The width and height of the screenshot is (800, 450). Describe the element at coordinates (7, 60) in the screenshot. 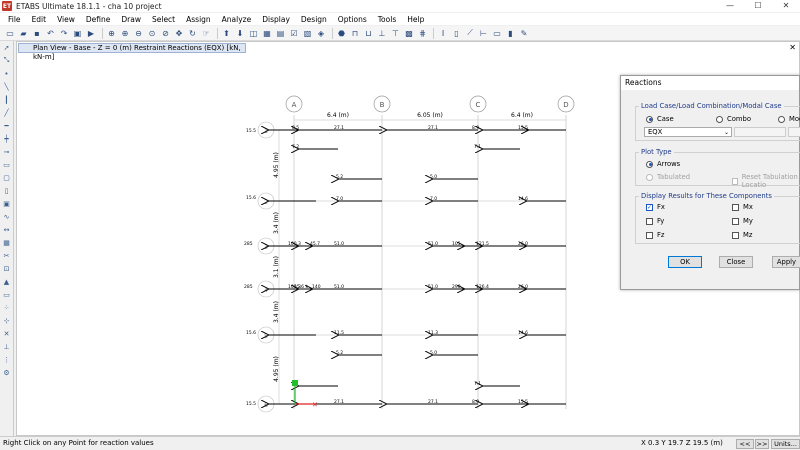

I see `reshape-icon: ⤡` at that location.